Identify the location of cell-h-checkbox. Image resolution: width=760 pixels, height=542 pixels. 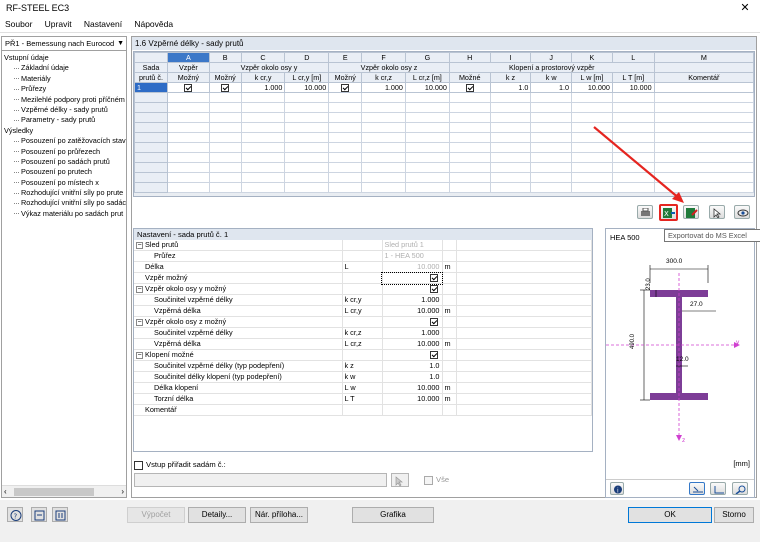
(469, 87).